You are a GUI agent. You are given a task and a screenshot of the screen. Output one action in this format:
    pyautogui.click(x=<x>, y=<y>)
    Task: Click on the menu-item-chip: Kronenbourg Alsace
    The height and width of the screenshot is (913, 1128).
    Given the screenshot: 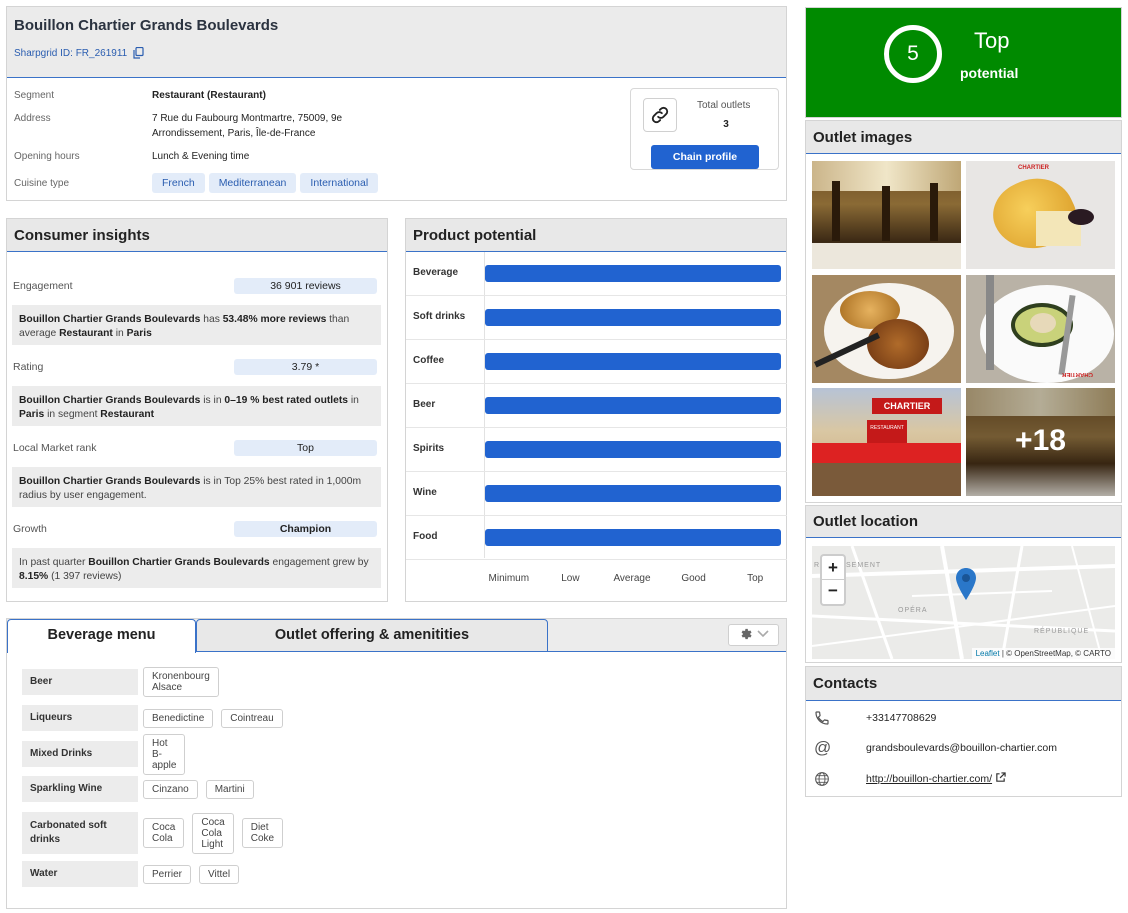 What is the action you would take?
    pyautogui.click(x=181, y=682)
    